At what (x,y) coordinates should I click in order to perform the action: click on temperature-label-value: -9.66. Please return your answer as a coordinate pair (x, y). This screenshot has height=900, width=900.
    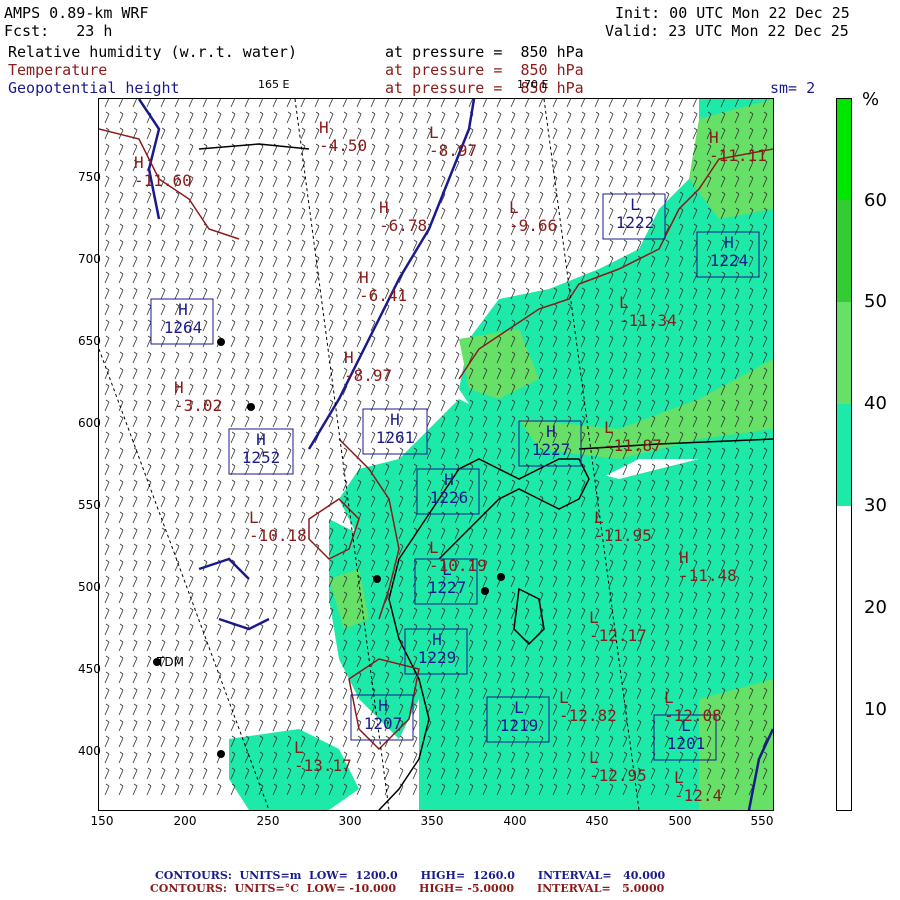
    Looking at the image, I should click on (533, 225).